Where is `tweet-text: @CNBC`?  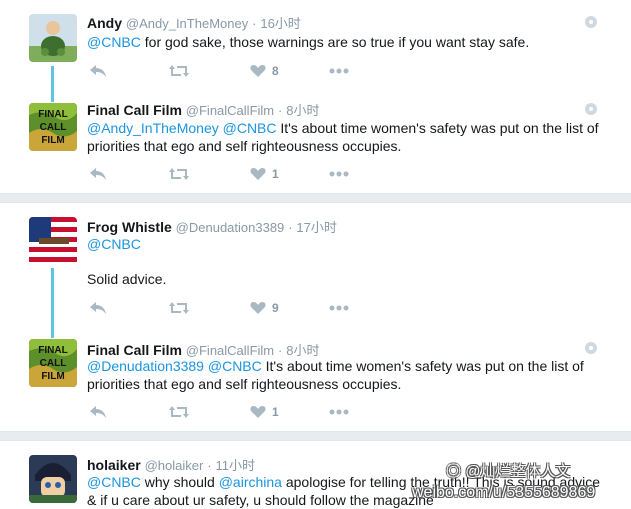 tweet-text: @CNBC is located at coordinates (347, 244).